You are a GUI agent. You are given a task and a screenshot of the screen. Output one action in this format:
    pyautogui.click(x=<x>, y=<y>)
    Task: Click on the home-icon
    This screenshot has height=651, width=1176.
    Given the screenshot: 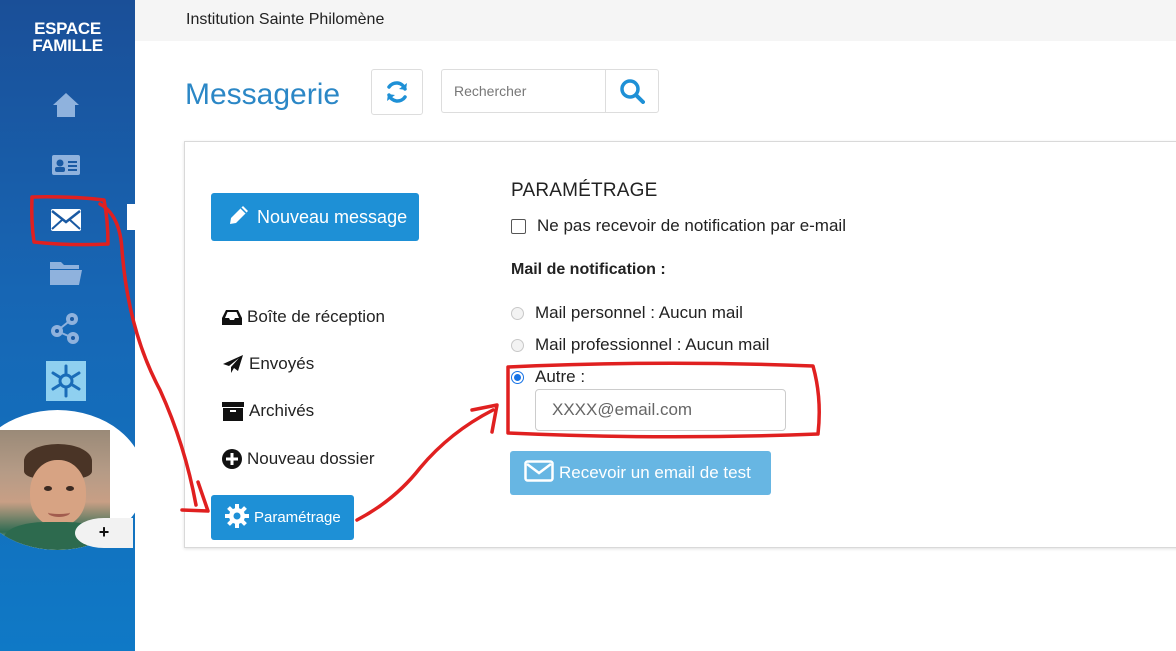 What is the action you would take?
    pyautogui.click(x=66, y=105)
    